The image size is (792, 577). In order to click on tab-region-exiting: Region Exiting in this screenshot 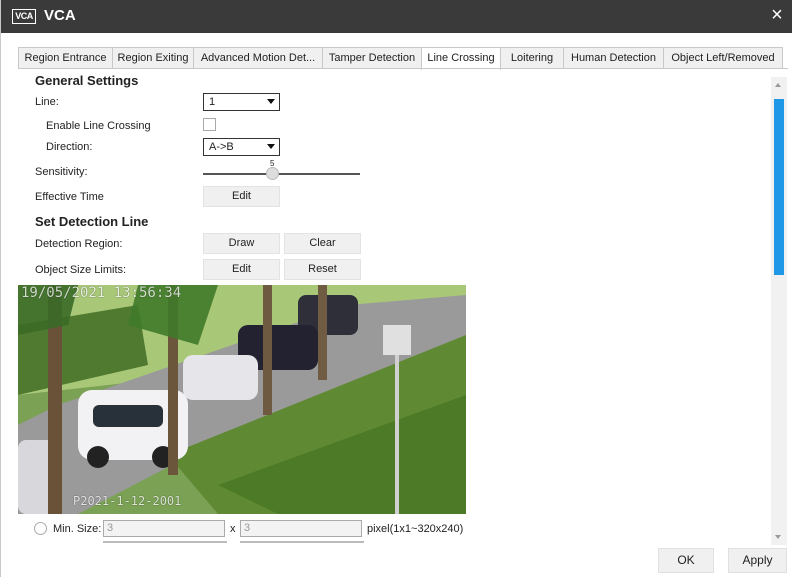, I will do `click(153, 58)`.